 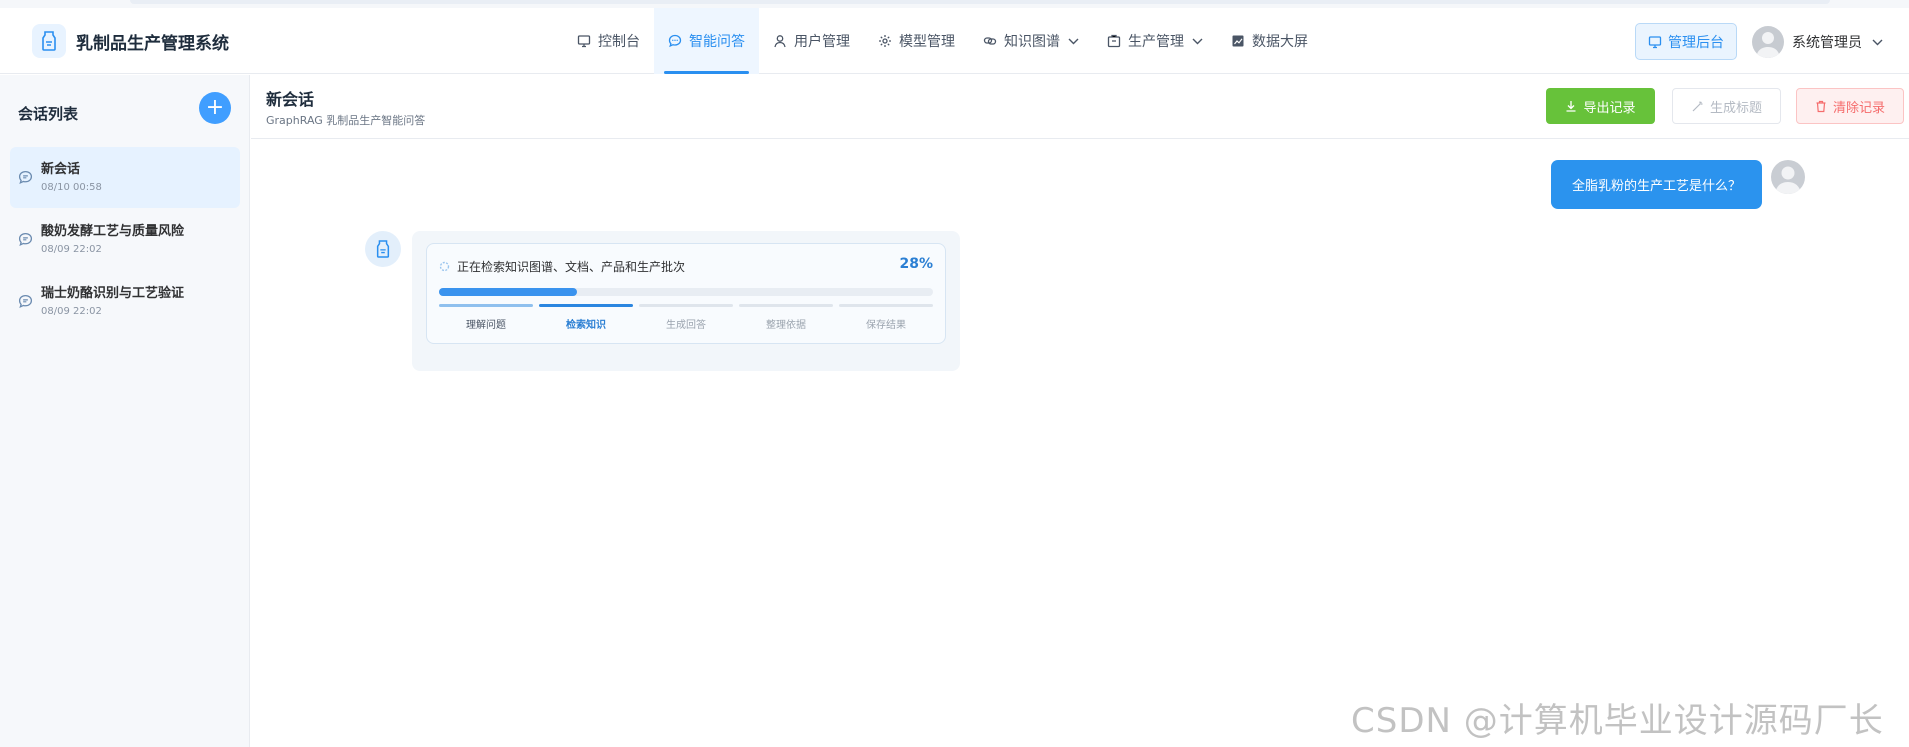 I want to click on box-icon, so click(x=1114, y=41).